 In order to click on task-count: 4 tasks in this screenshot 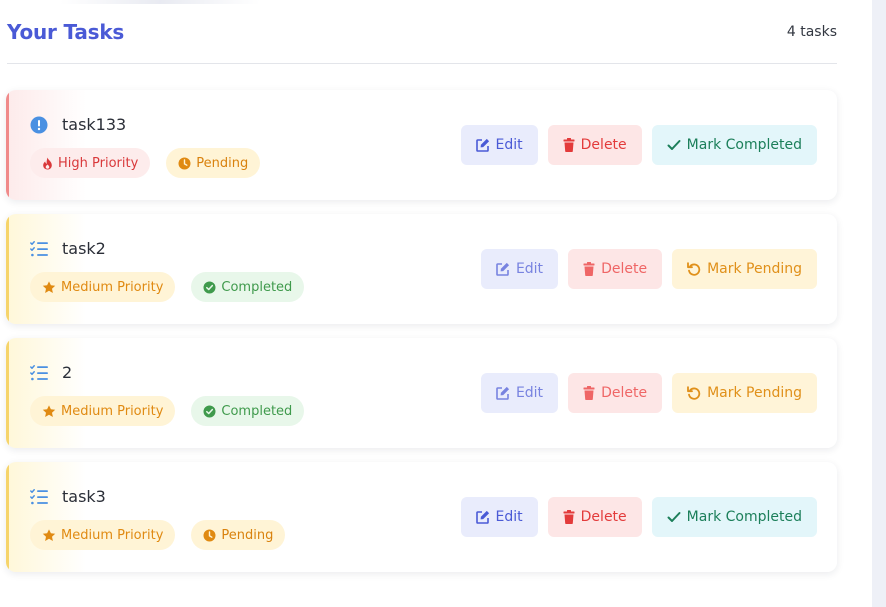, I will do `click(811, 32)`.